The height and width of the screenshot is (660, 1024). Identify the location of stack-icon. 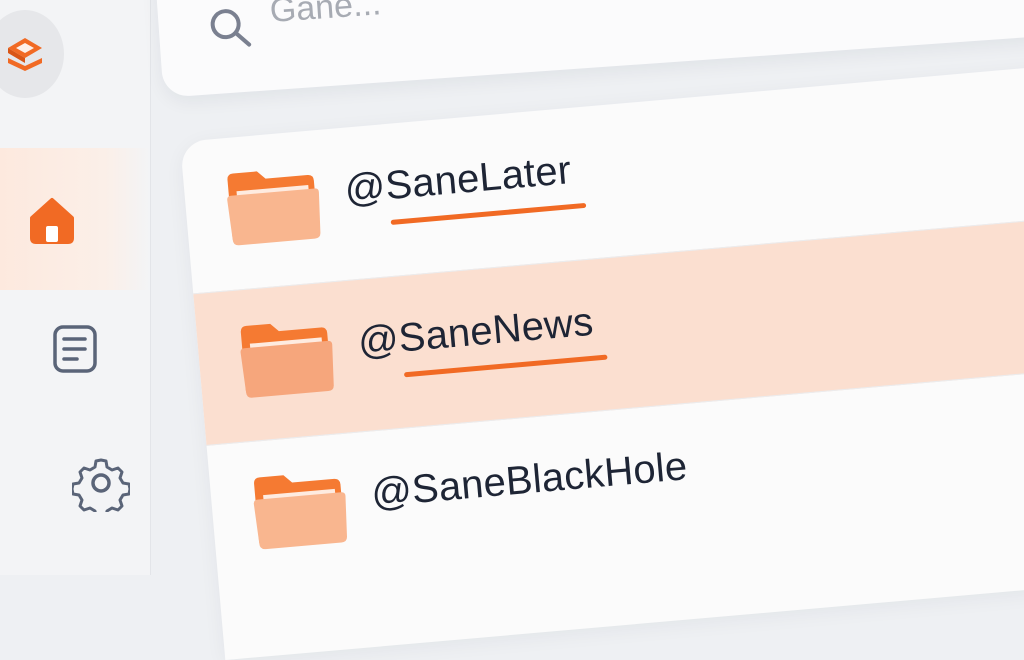
(25, 54).